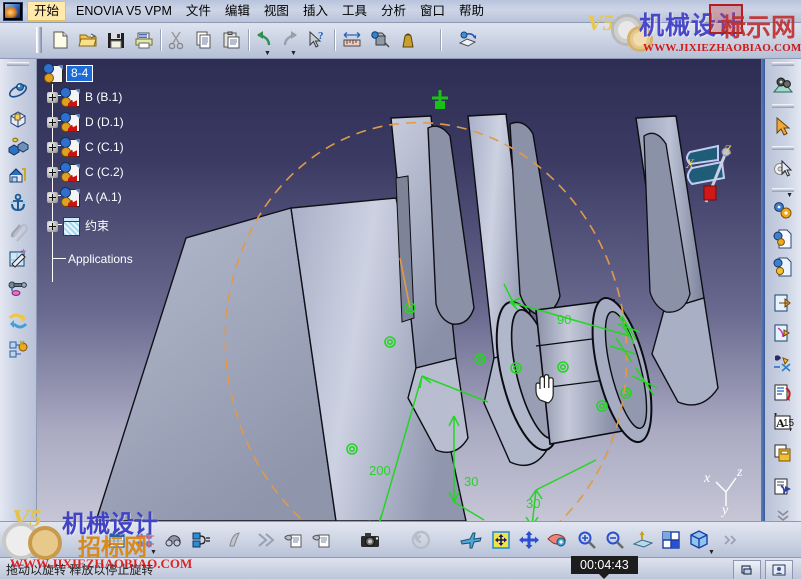  I want to click on save-button, so click(116, 40).